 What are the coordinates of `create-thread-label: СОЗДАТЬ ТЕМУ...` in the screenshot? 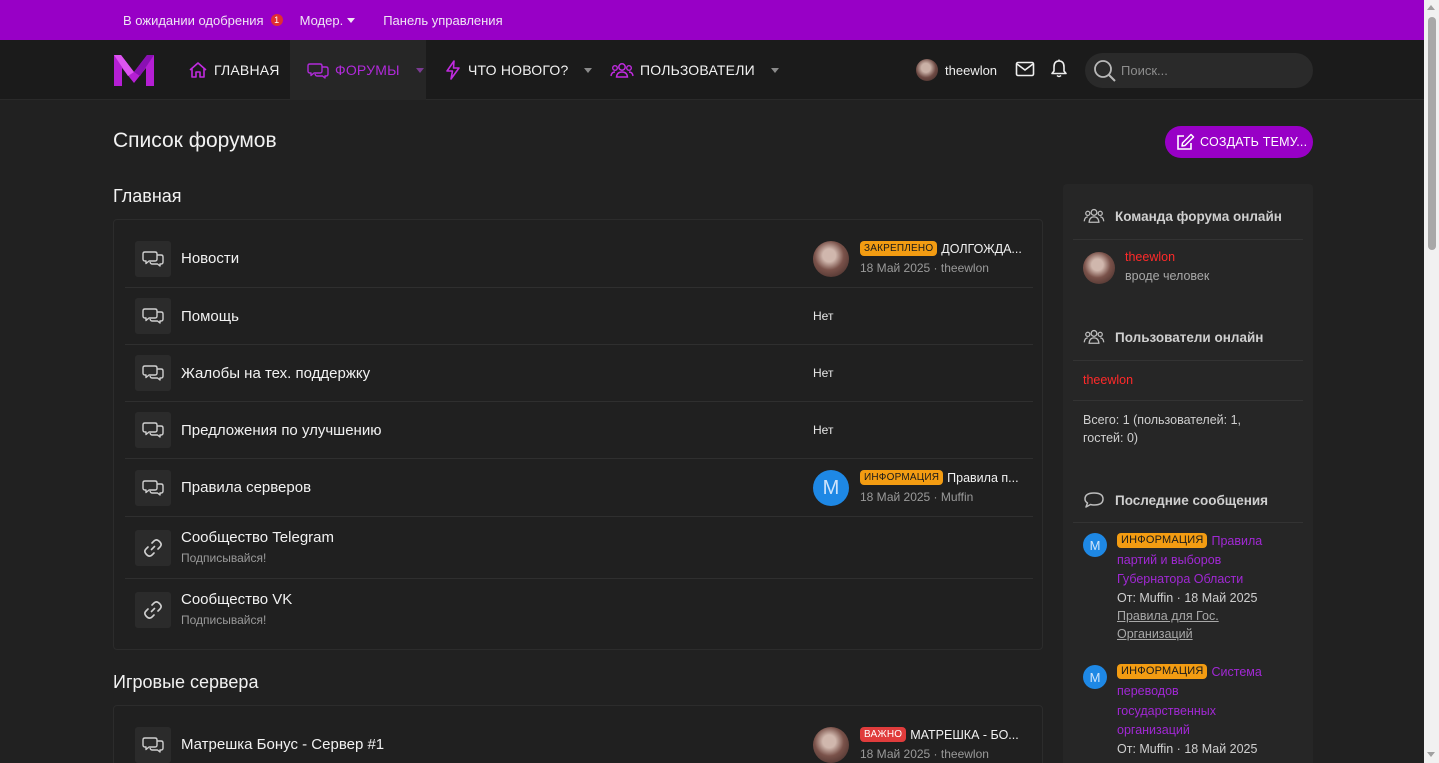 It's located at (1254, 142).